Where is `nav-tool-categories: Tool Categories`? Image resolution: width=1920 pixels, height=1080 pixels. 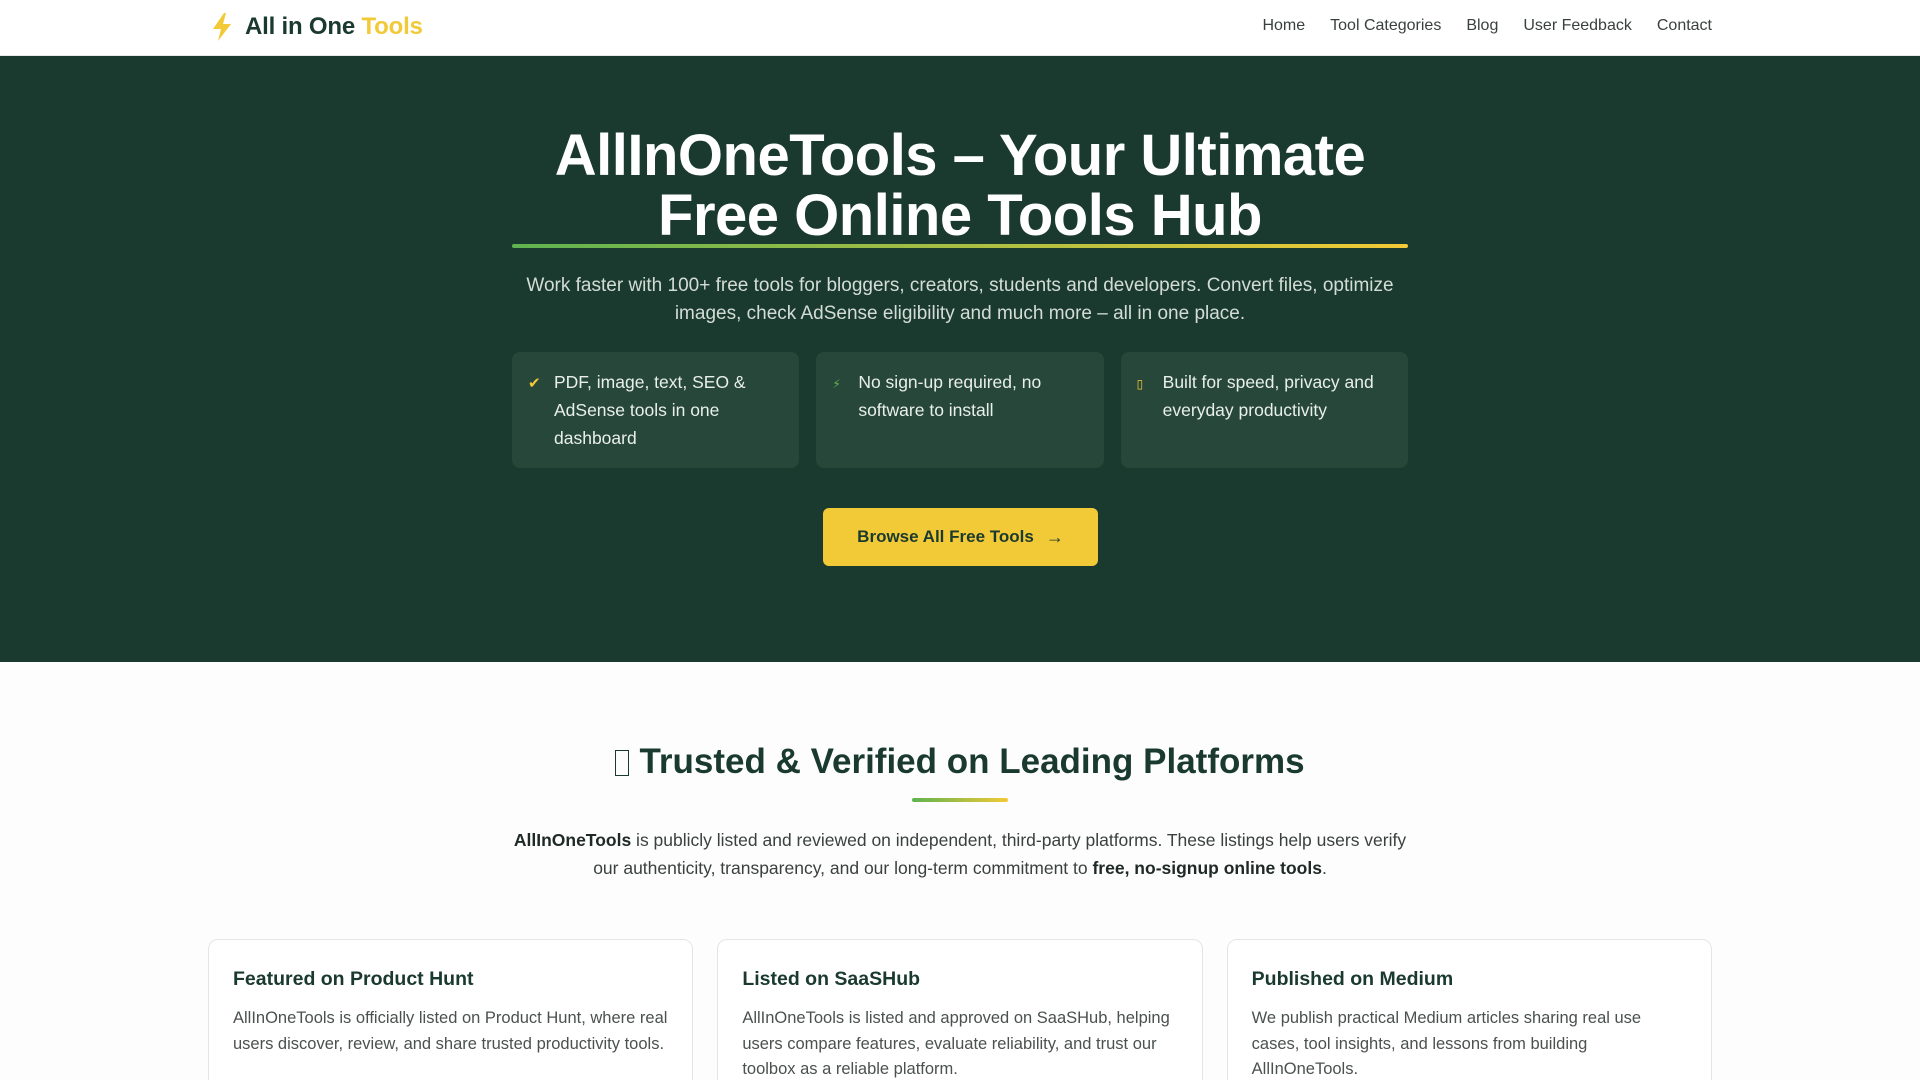
nav-tool-categories: Tool Categories is located at coordinates (1385, 26).